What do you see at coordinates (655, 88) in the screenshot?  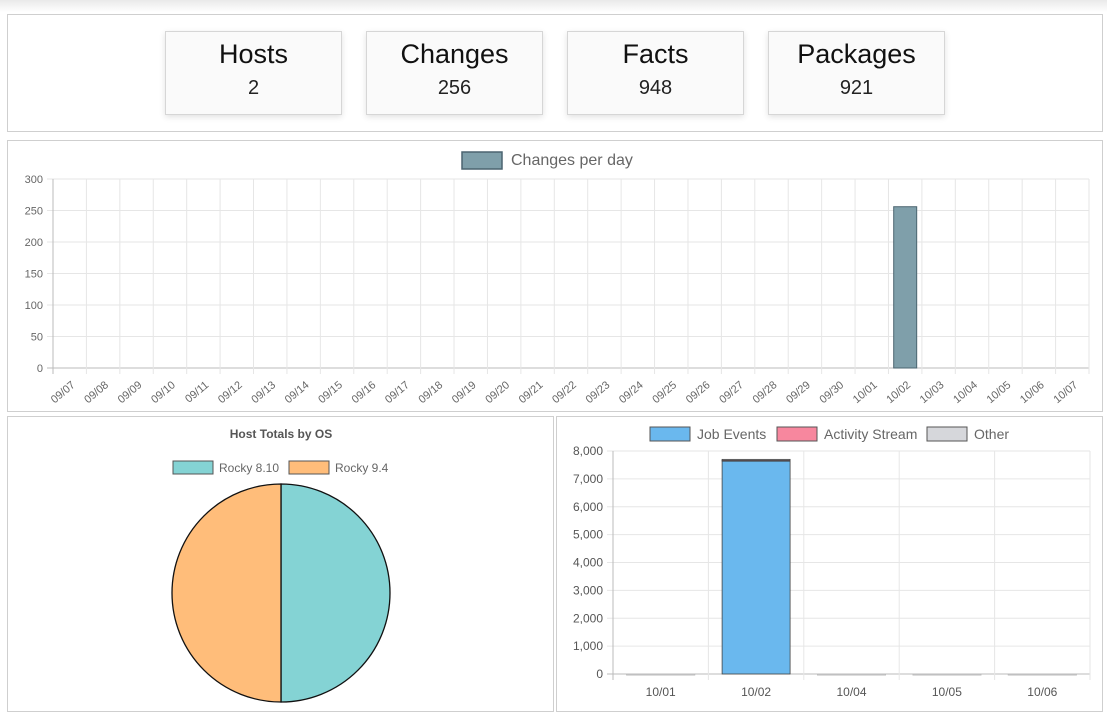 I see `facts-stat-value: 948` at bounding box center [655, 88].